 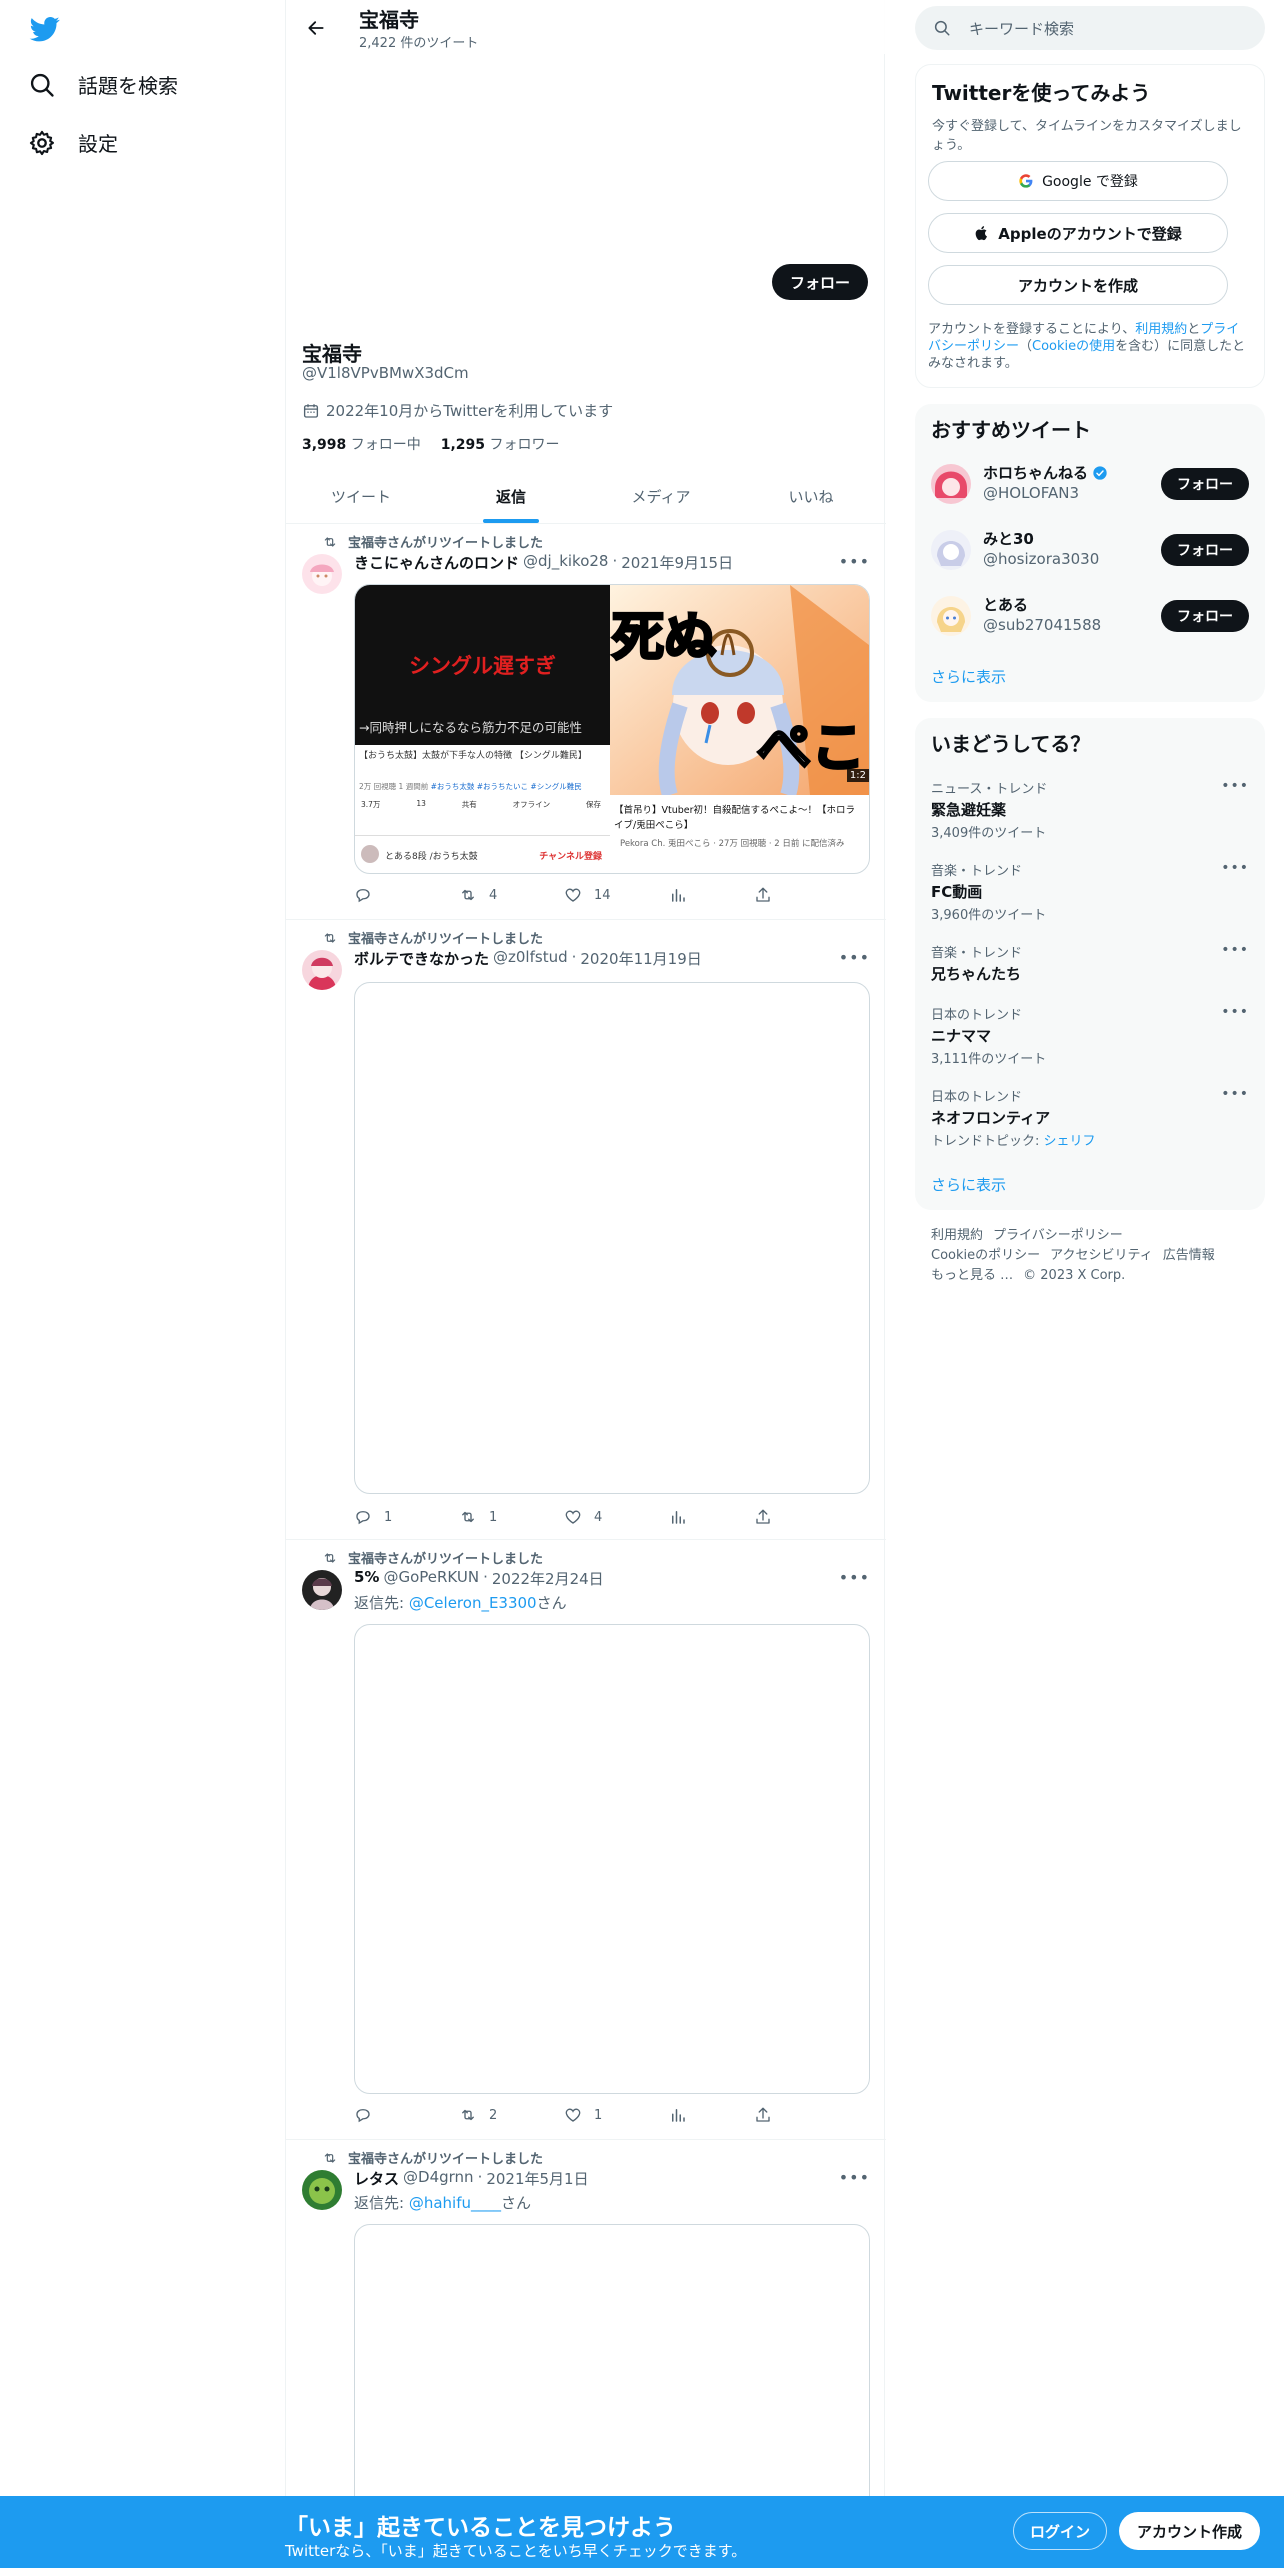 What do you see at coordinates (361, 496) in the screenshot?
I see `tab-tweets: ツイート` at bounding box center [361, 496].